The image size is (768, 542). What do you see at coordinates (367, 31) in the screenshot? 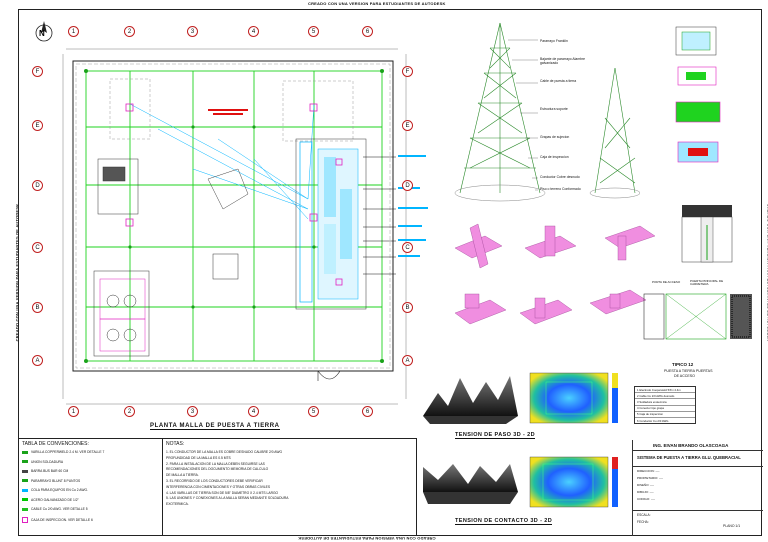
I see `grid-col-top-6: 6` at bounding box center [367, 31].